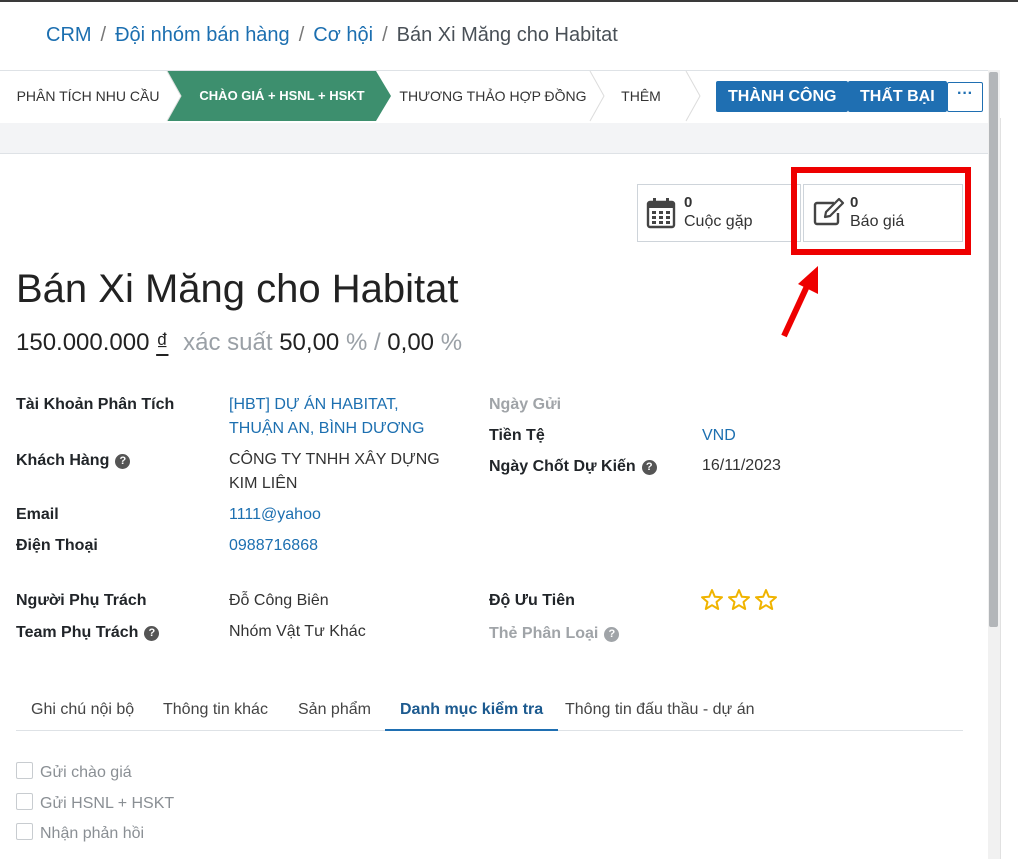  I want to click on analytic-account-line: THUẬN AN, BÌNH DƯƠNG, so click(327, 428).